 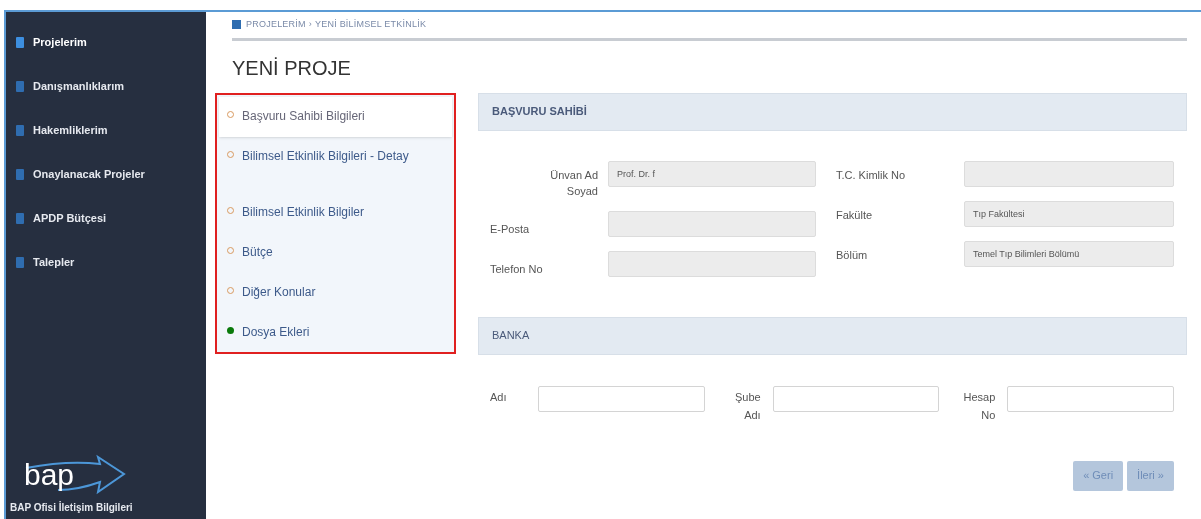 What do you see at coordinates (106, 130) in the screenshot?
I see `sidebar-item: Hakemliklerim` at bounding box center [106, 130].